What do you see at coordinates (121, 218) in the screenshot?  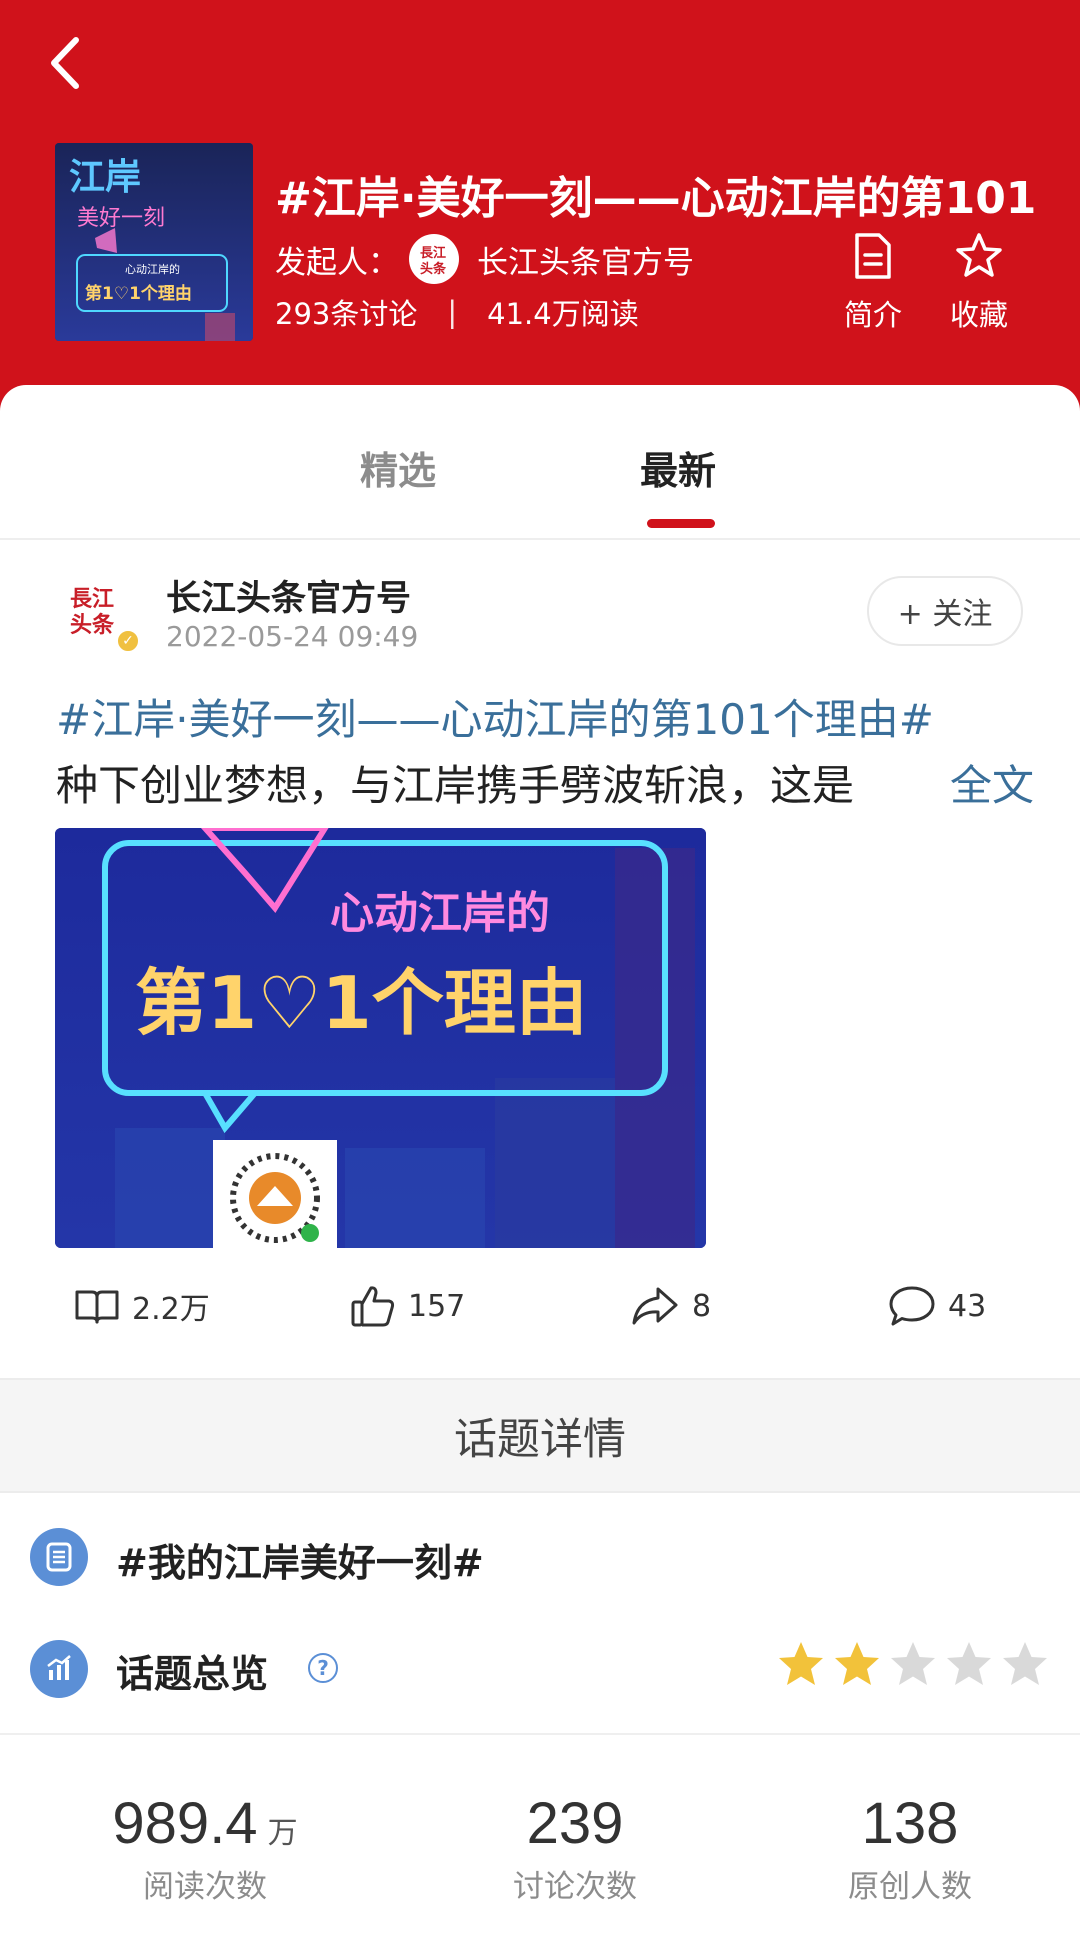 I see `cover-subtitle: 美好一刻` at bounding box center [121, 218].